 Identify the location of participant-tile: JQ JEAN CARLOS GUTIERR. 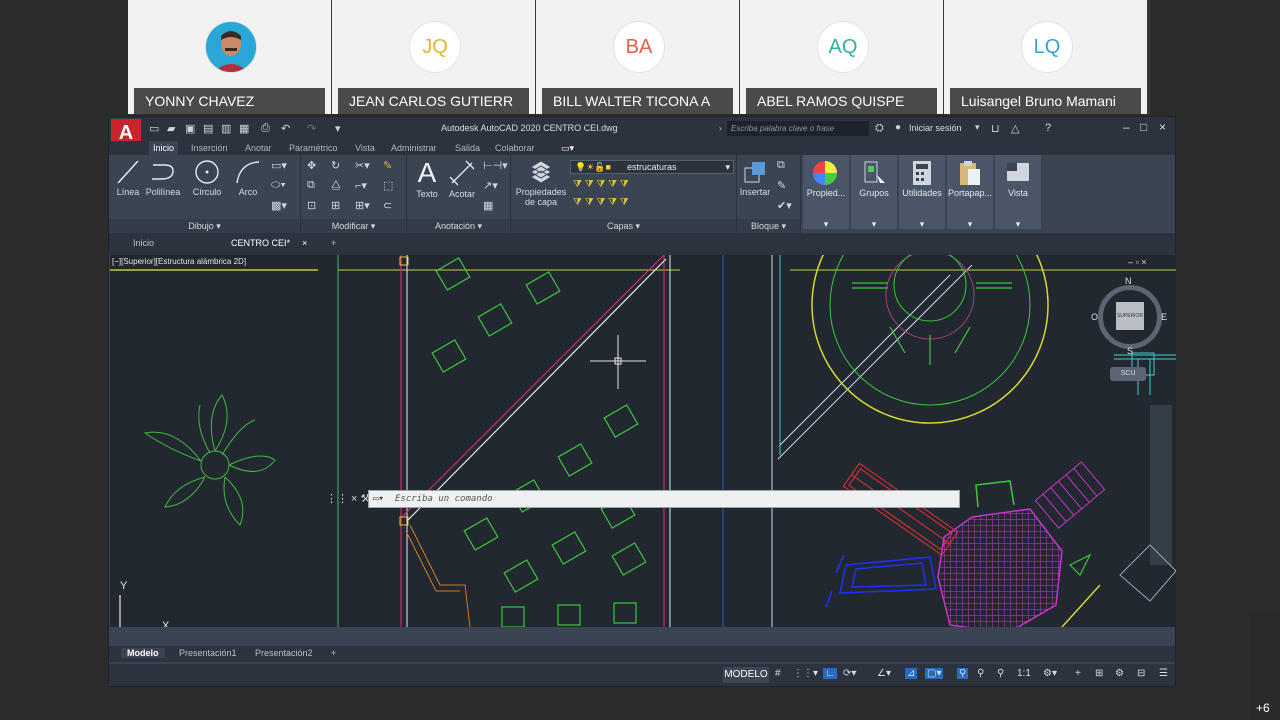
(433, 57).